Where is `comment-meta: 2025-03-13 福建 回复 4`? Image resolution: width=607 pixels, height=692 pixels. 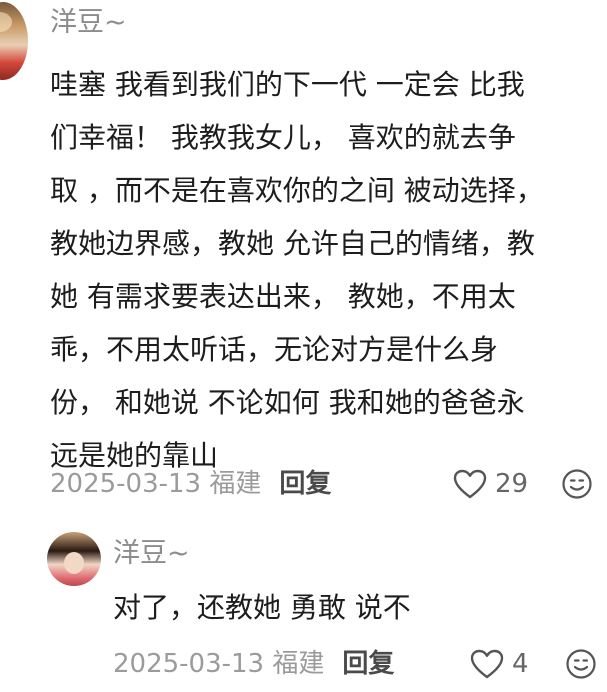
comment-meta: 2025-03-13 福建 回复 4 is located at coordinates (358, 664).